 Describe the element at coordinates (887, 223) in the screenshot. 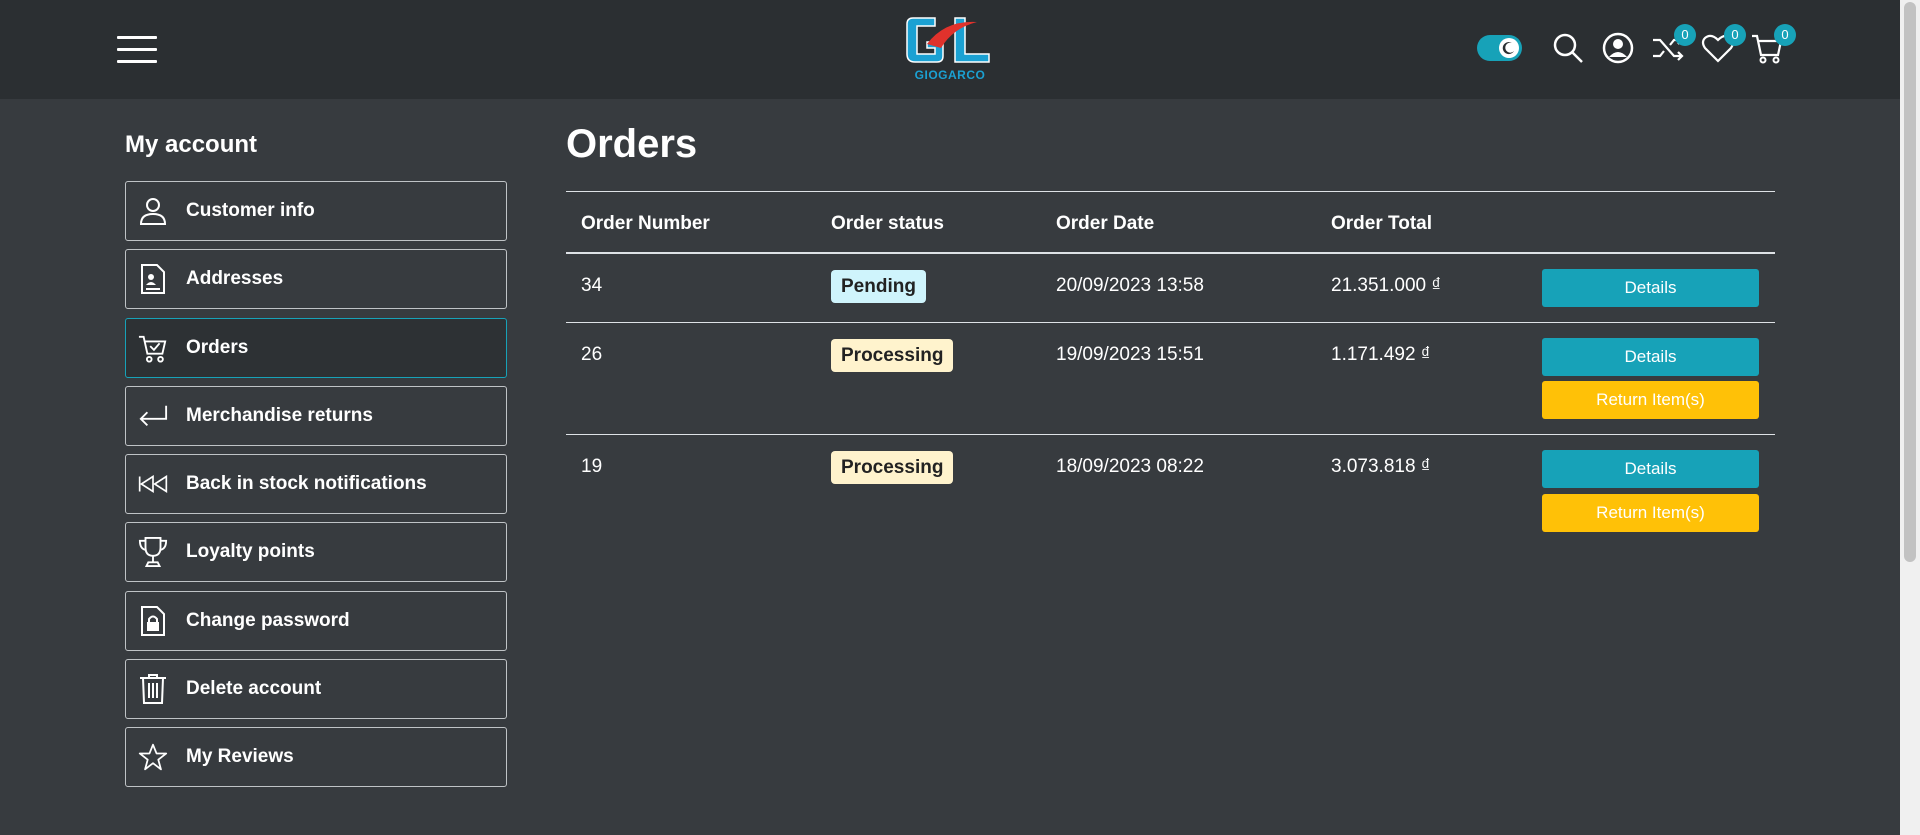

I see `column-header-order-status: Order status` at that location.